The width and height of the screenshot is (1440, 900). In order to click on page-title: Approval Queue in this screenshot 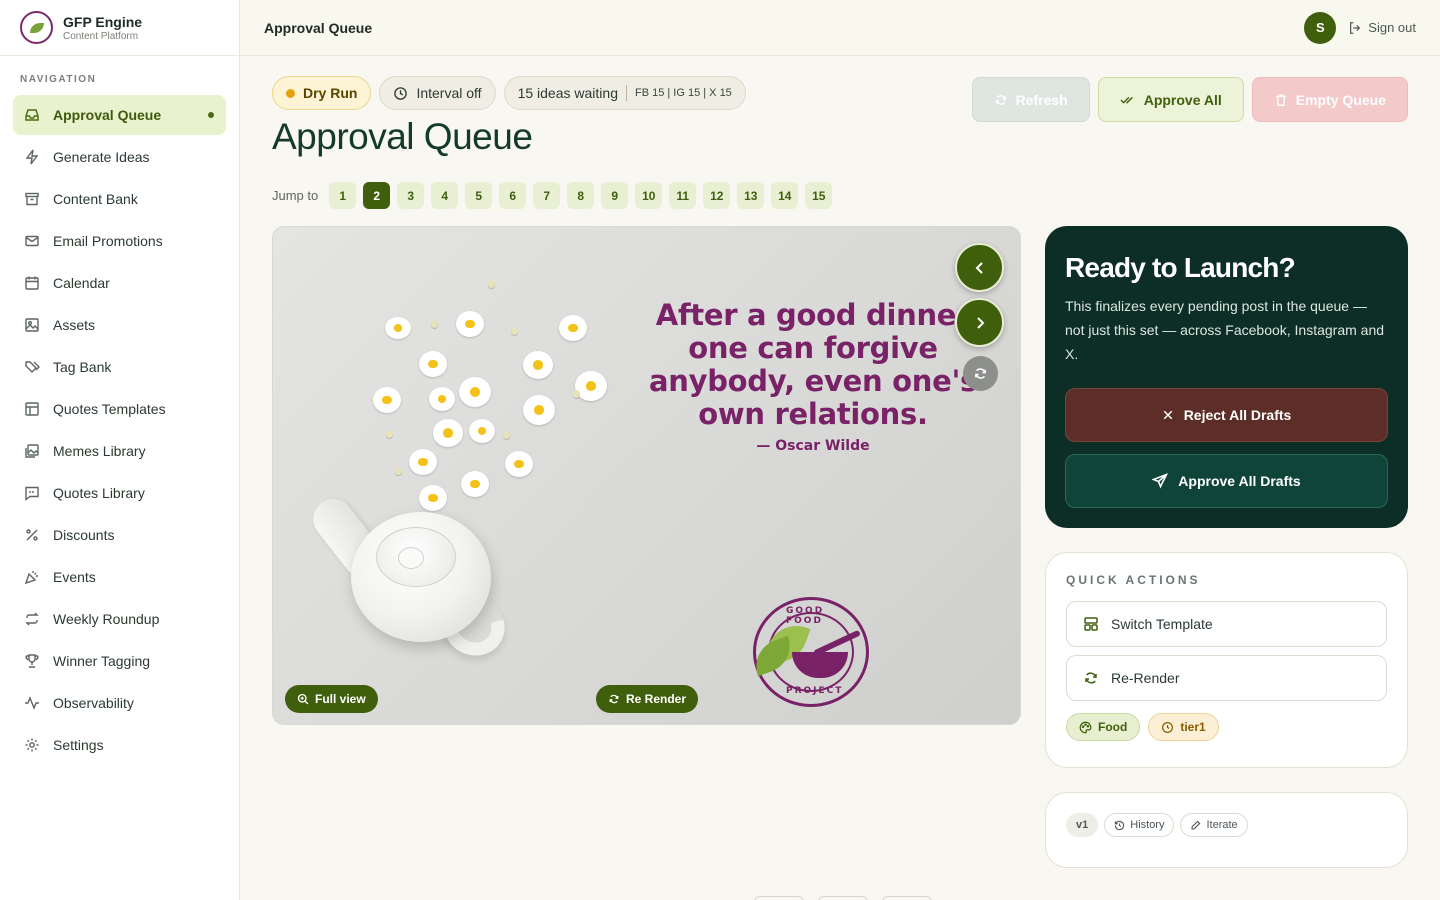, I will do `click(402, 136)`.